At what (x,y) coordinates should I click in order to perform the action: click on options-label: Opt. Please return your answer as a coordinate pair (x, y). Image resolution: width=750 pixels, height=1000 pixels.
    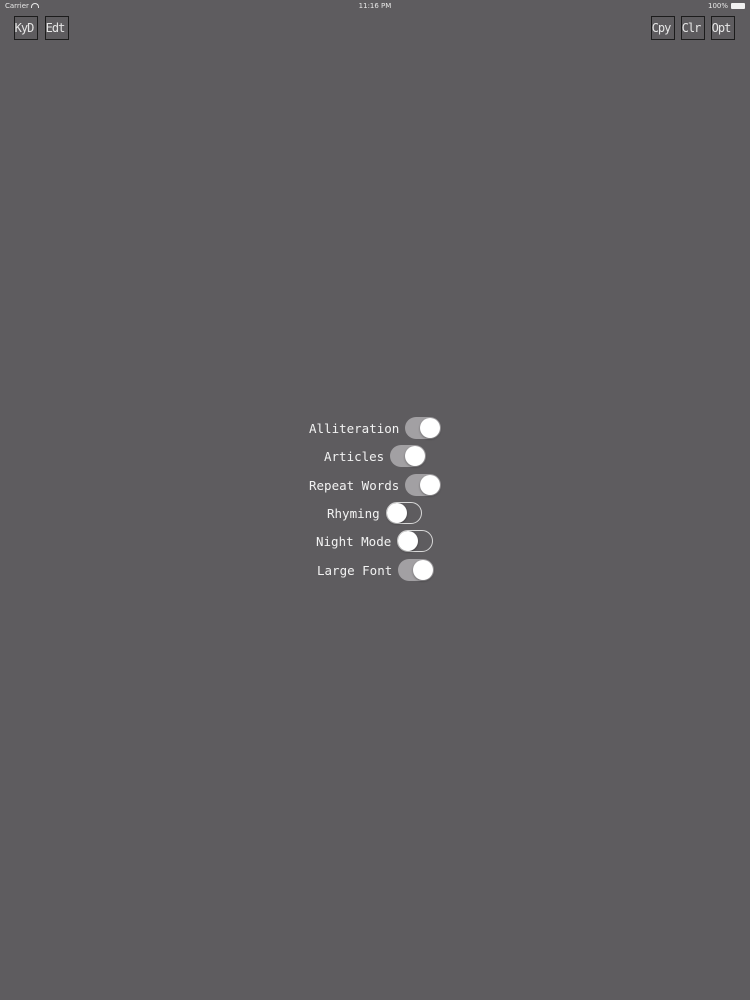
    Looking at the image, I should click on (721, 28).